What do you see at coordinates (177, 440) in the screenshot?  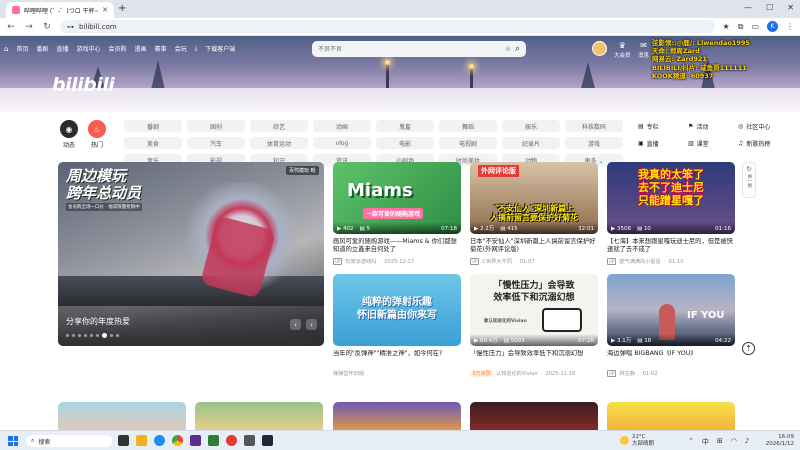 I see `chrome-icon` at bounding box center [177, 440].